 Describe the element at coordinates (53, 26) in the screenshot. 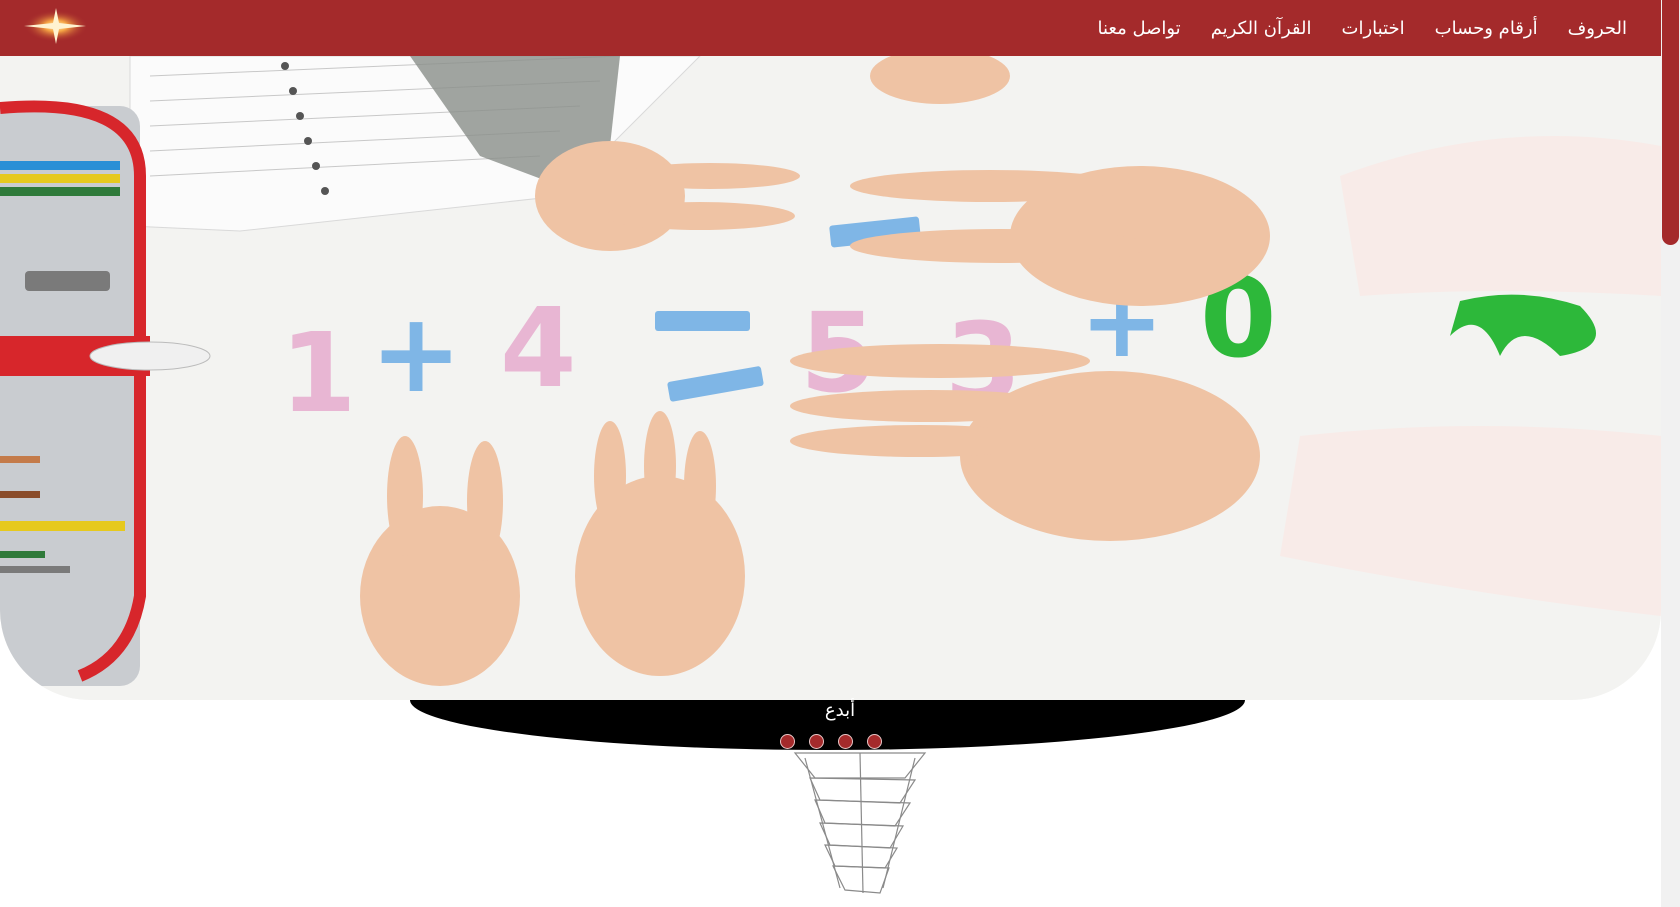

I see `sparkle-star-icon` at that location.